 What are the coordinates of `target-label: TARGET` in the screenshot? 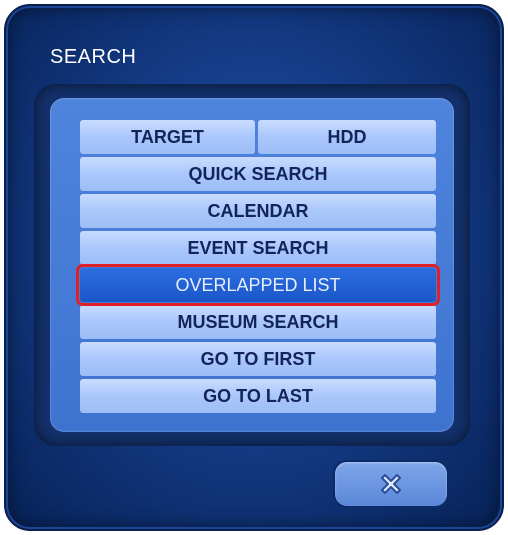 It's located at (167, 137).